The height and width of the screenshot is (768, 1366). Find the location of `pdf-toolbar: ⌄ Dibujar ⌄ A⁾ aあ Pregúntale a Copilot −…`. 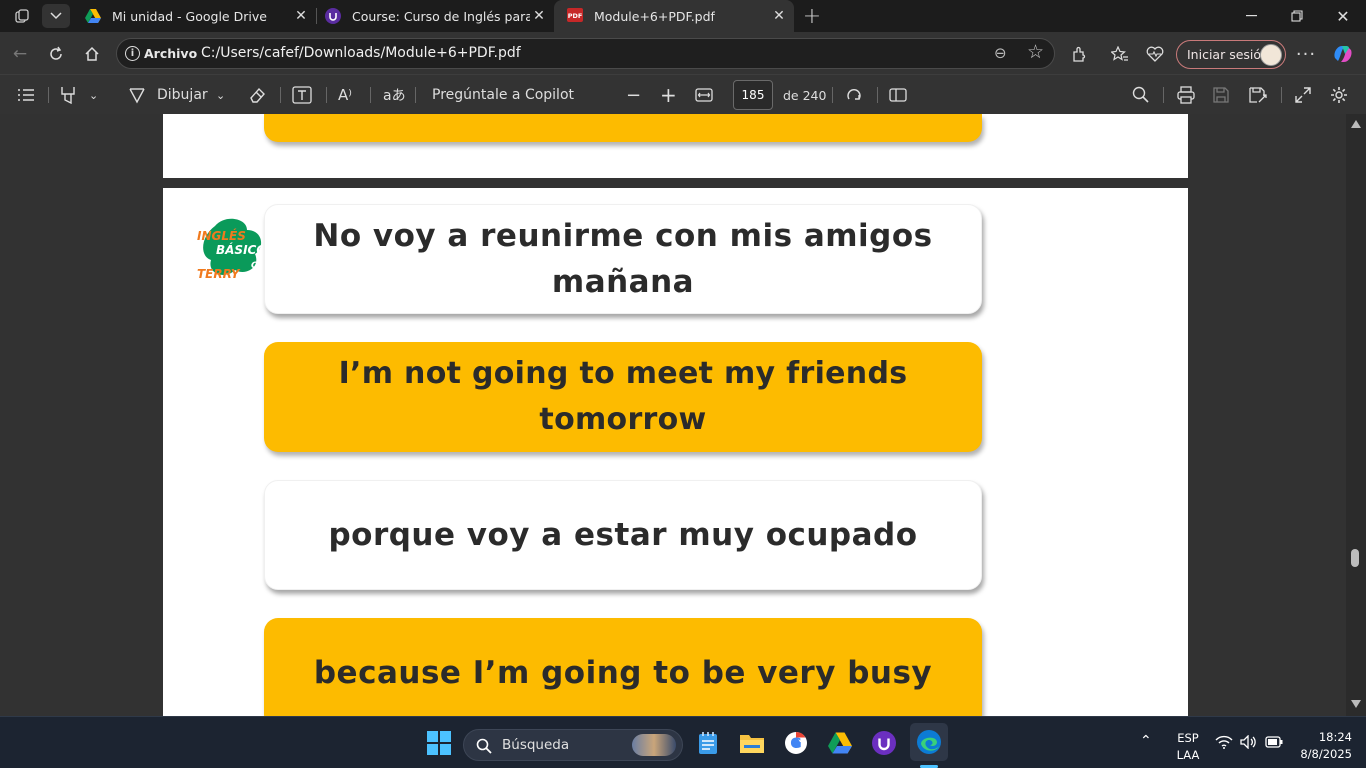

pdf-toolbar: ⌄ Dibujar ⌄ A⁾ aあ Pregúntale a Copilot −… is located at coordinates (683, 94).